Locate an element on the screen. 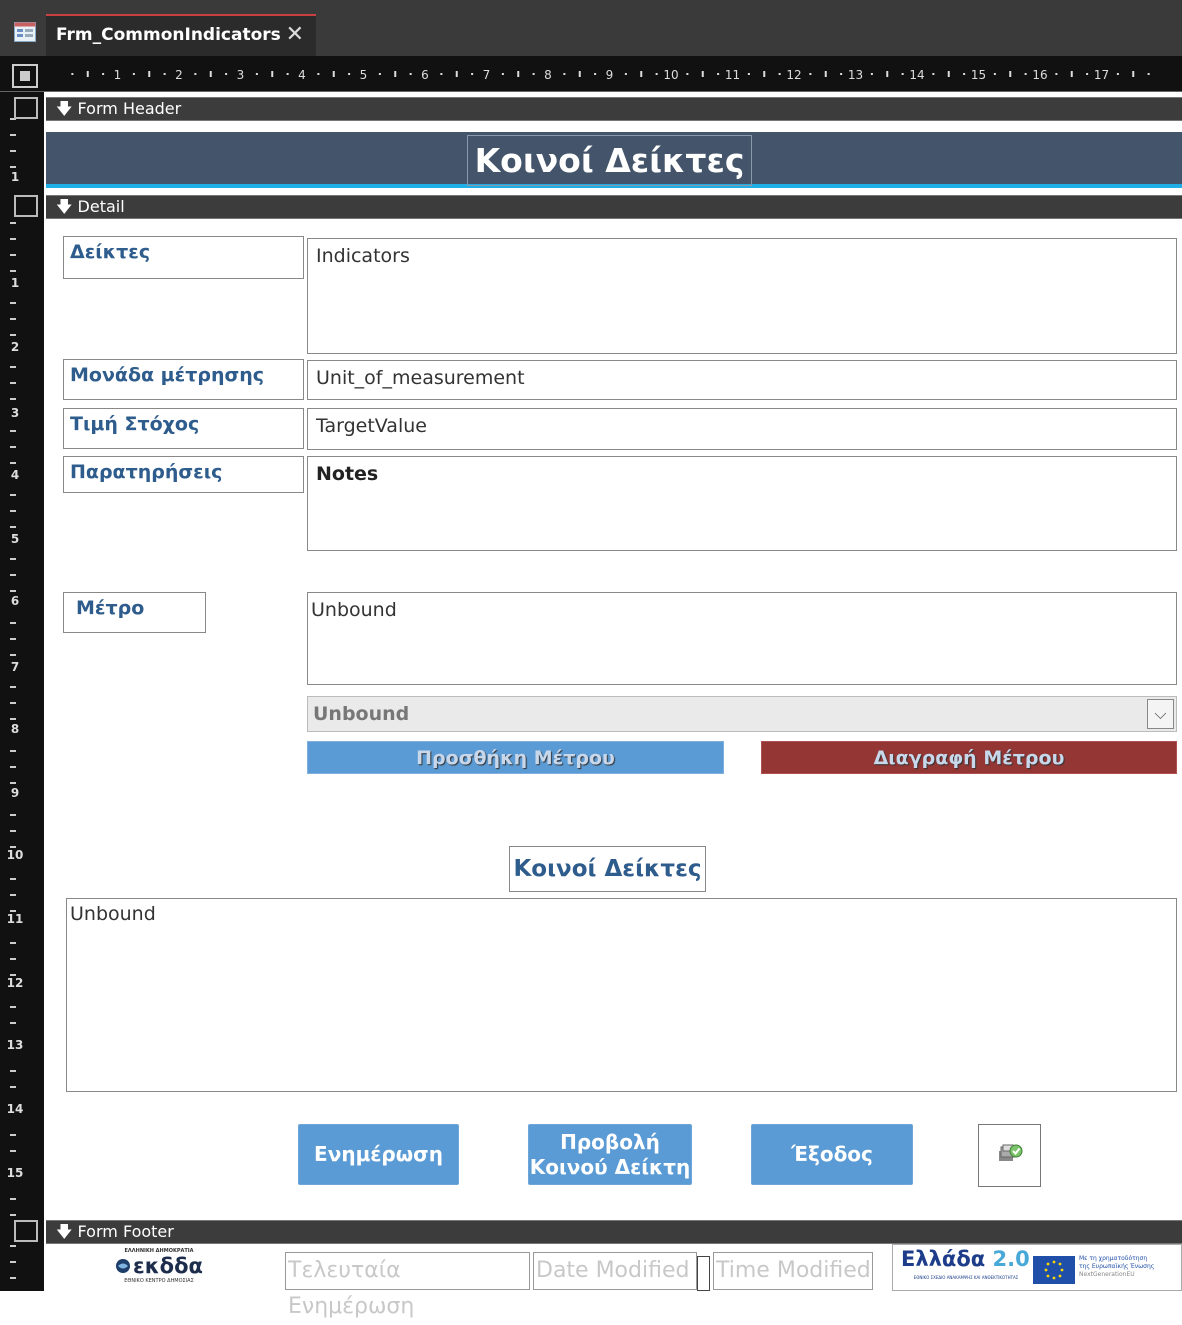 Image resolution: width=1182 pixels, height=1325 pixels. indicators-field: Indicators is located at coordinates (742, 296).